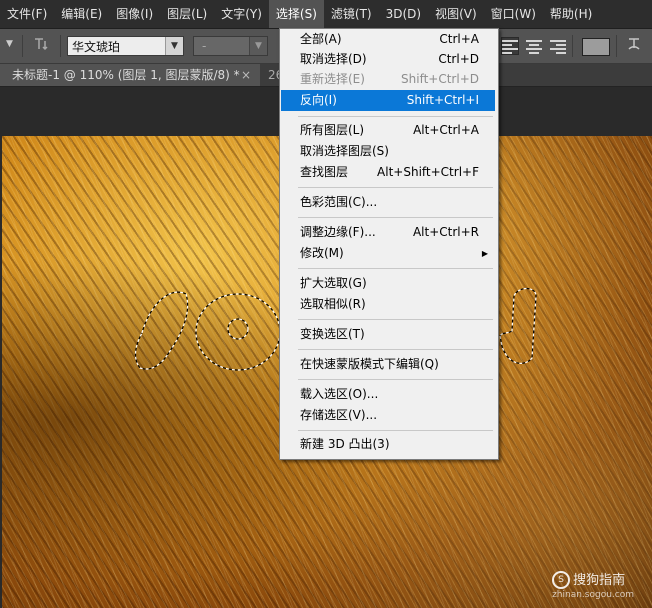 This screenshot has height=608, width=652. I want to click on text-color-swatch, so click(596, 47).